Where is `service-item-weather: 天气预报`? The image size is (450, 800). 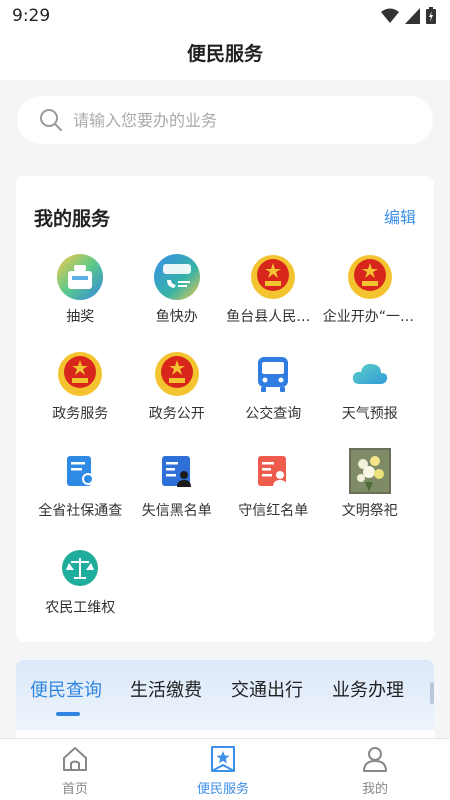 service-item-weather: 天气预报 is located at coordinates (370, 399).